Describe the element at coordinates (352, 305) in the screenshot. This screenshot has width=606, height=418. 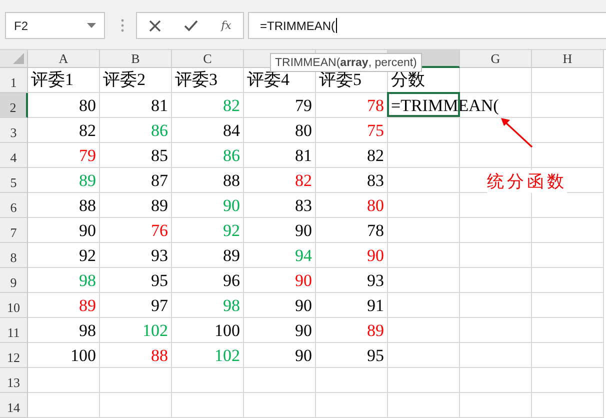
I see `table-cell: 91` at that location.